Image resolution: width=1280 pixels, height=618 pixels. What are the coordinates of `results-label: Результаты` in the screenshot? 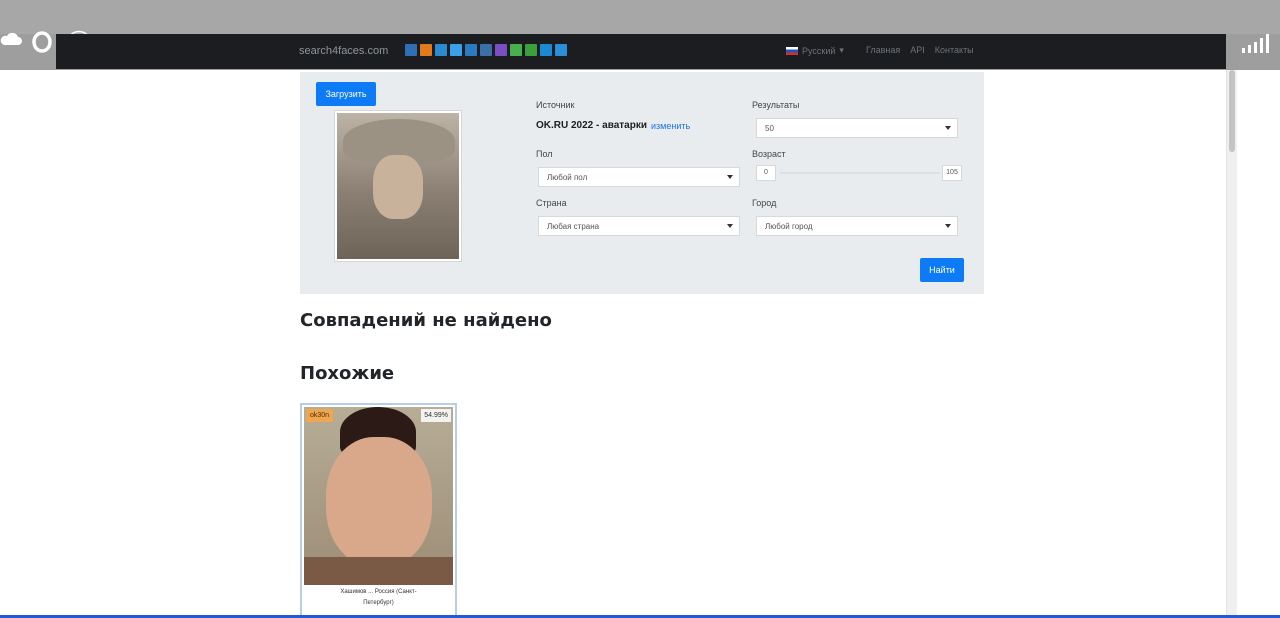 It's located at (776, 105).